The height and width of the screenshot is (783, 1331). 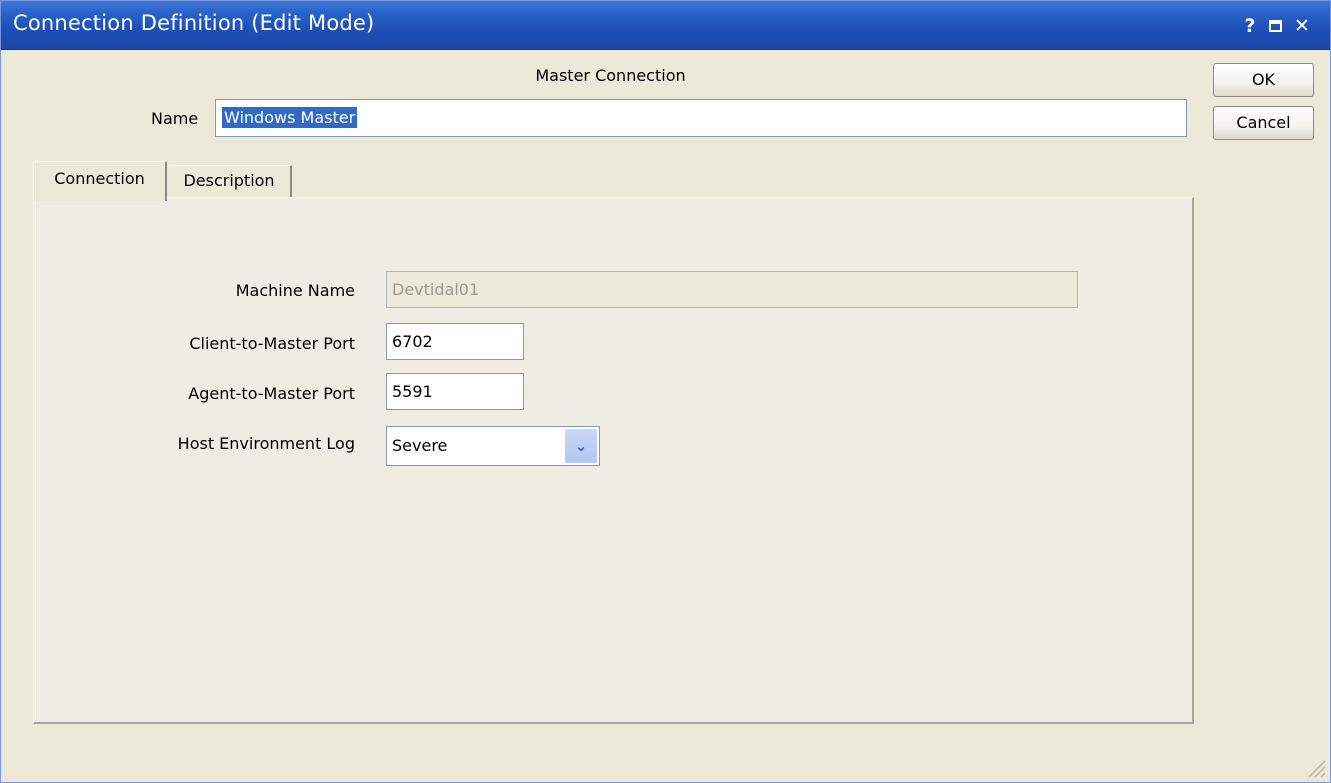 I want to click on cancel-button: Cancel, so click(x=1263, y=123).